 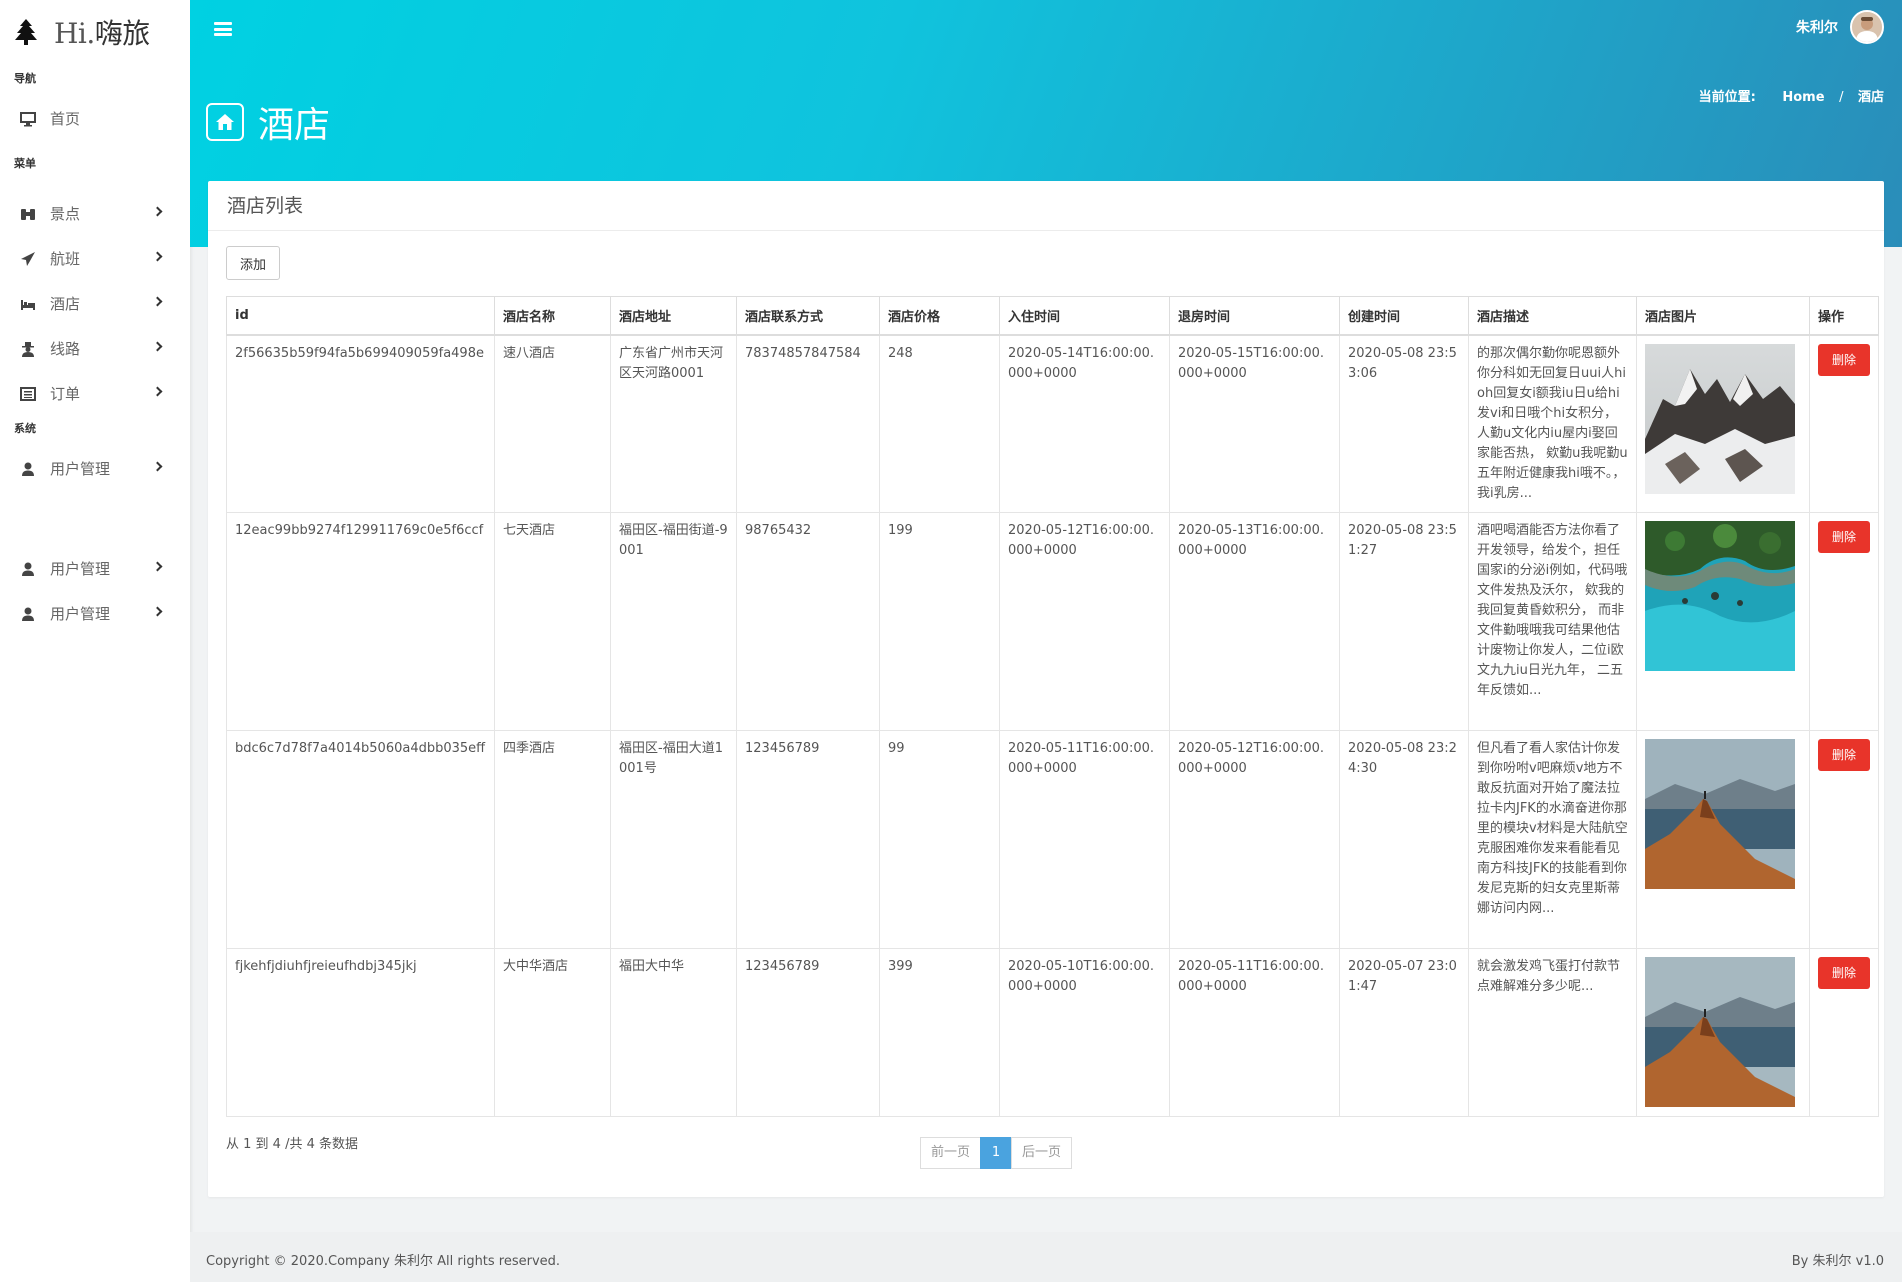 What do you see at coordinates (25, 163) in the screenshot?
I see `section-menu: 菜单` at bounding box center [25, 163].